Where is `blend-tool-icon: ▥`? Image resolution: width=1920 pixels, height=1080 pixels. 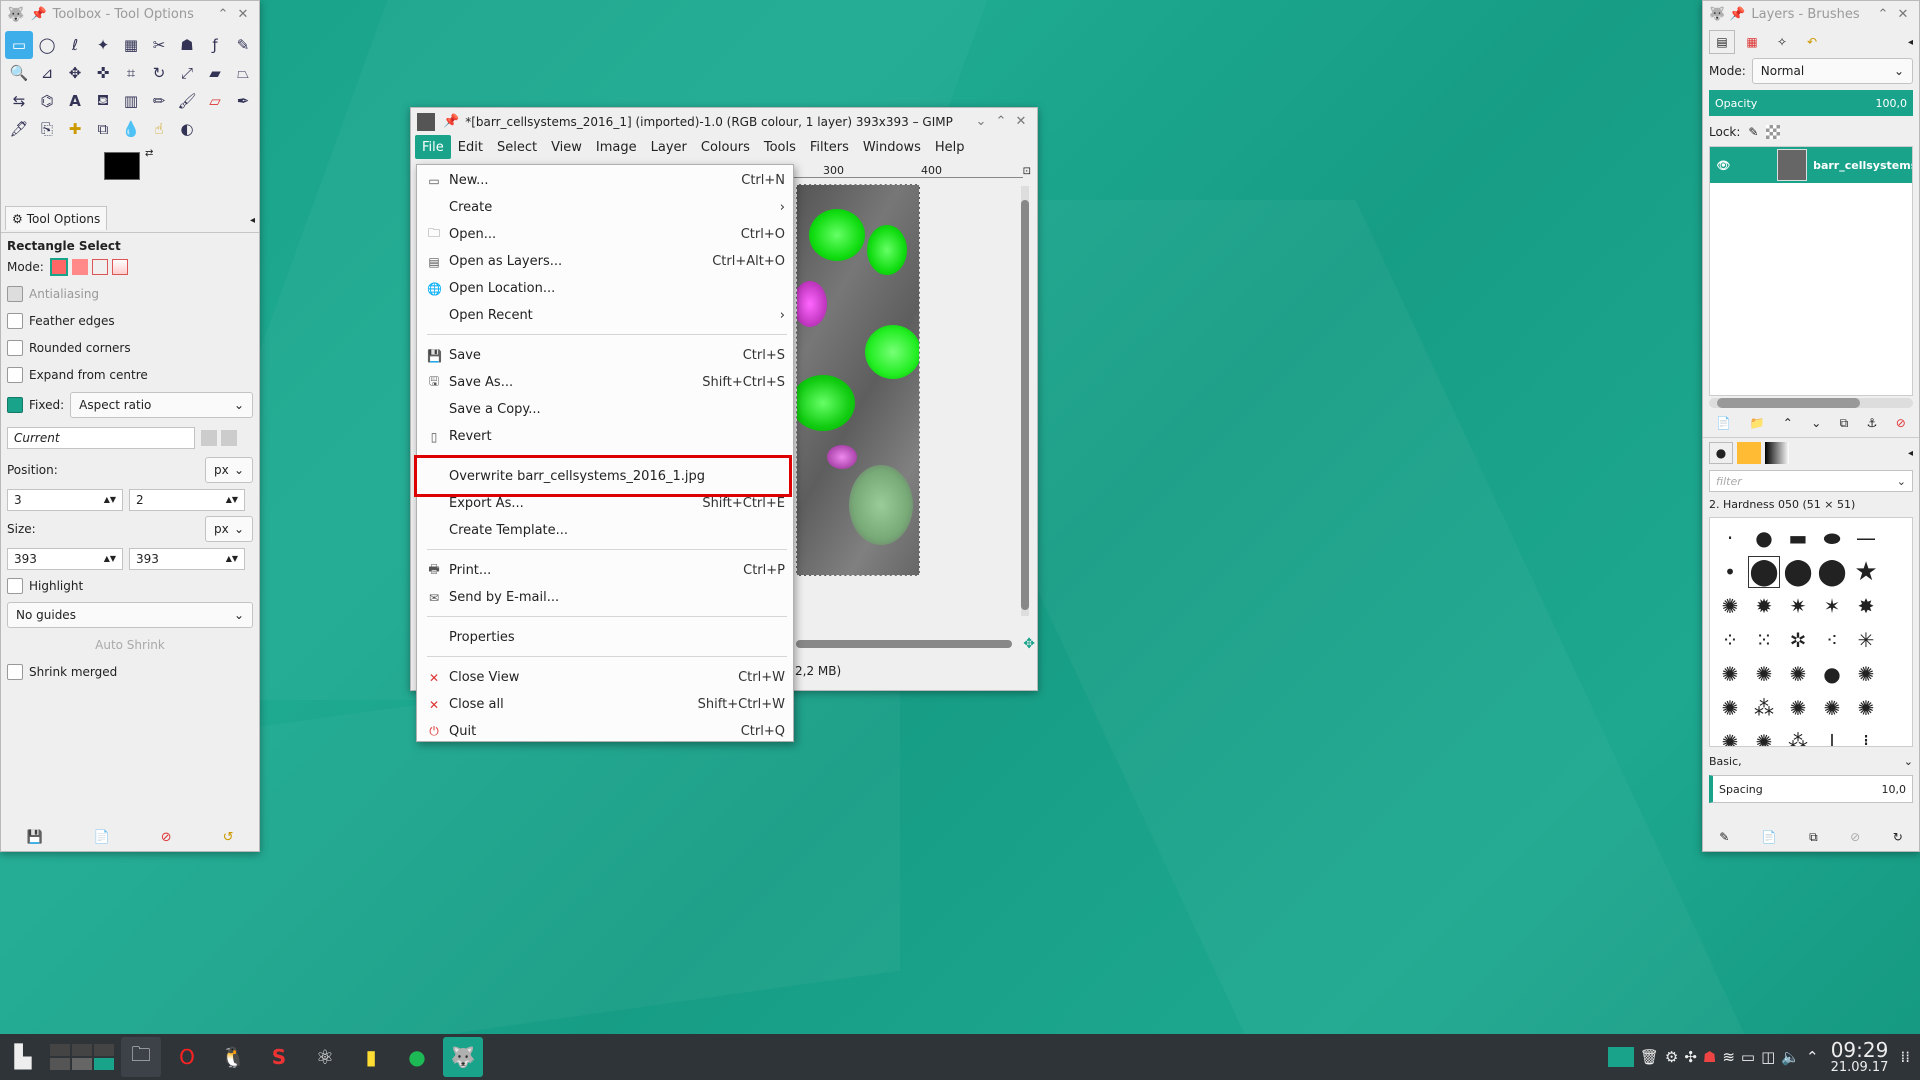 blend-tool-icon: ▥ is located at coordinates (131, 101).